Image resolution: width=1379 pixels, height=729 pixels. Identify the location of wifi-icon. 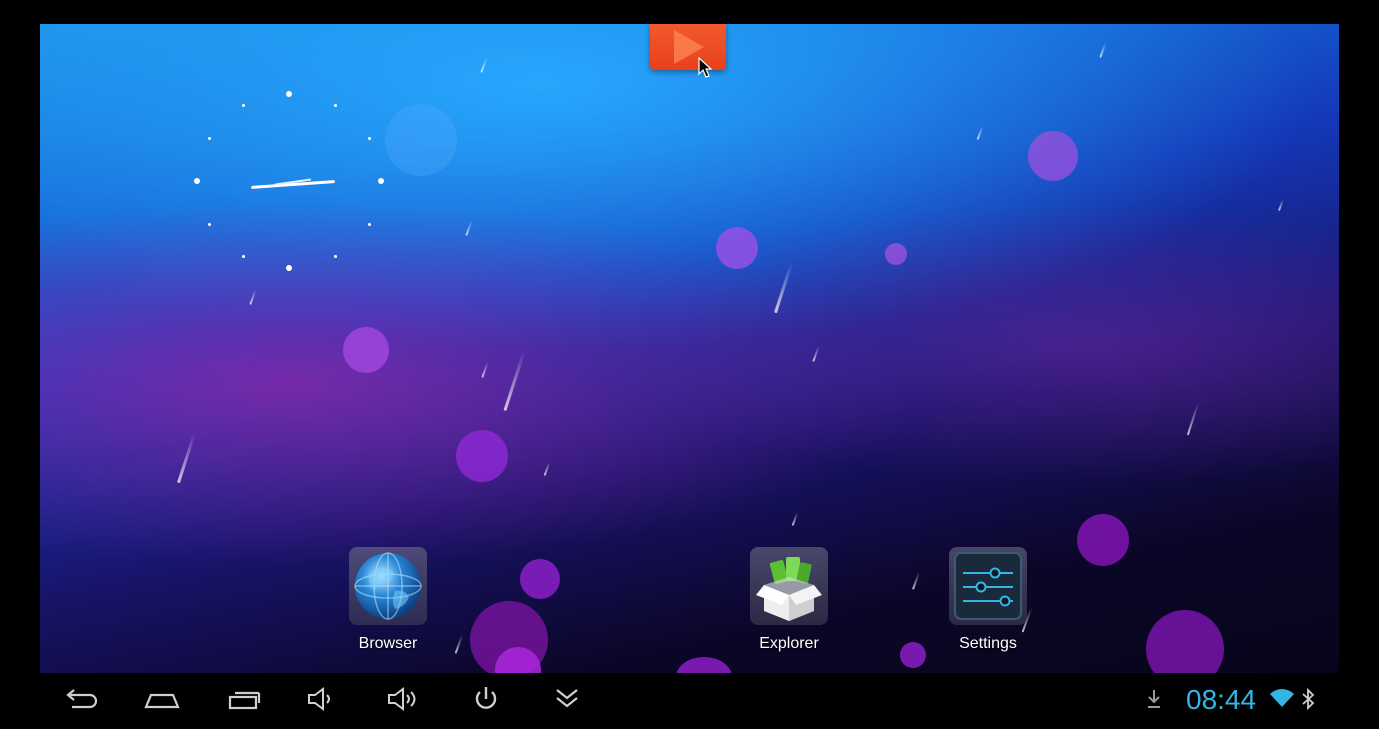
(1282, 698).